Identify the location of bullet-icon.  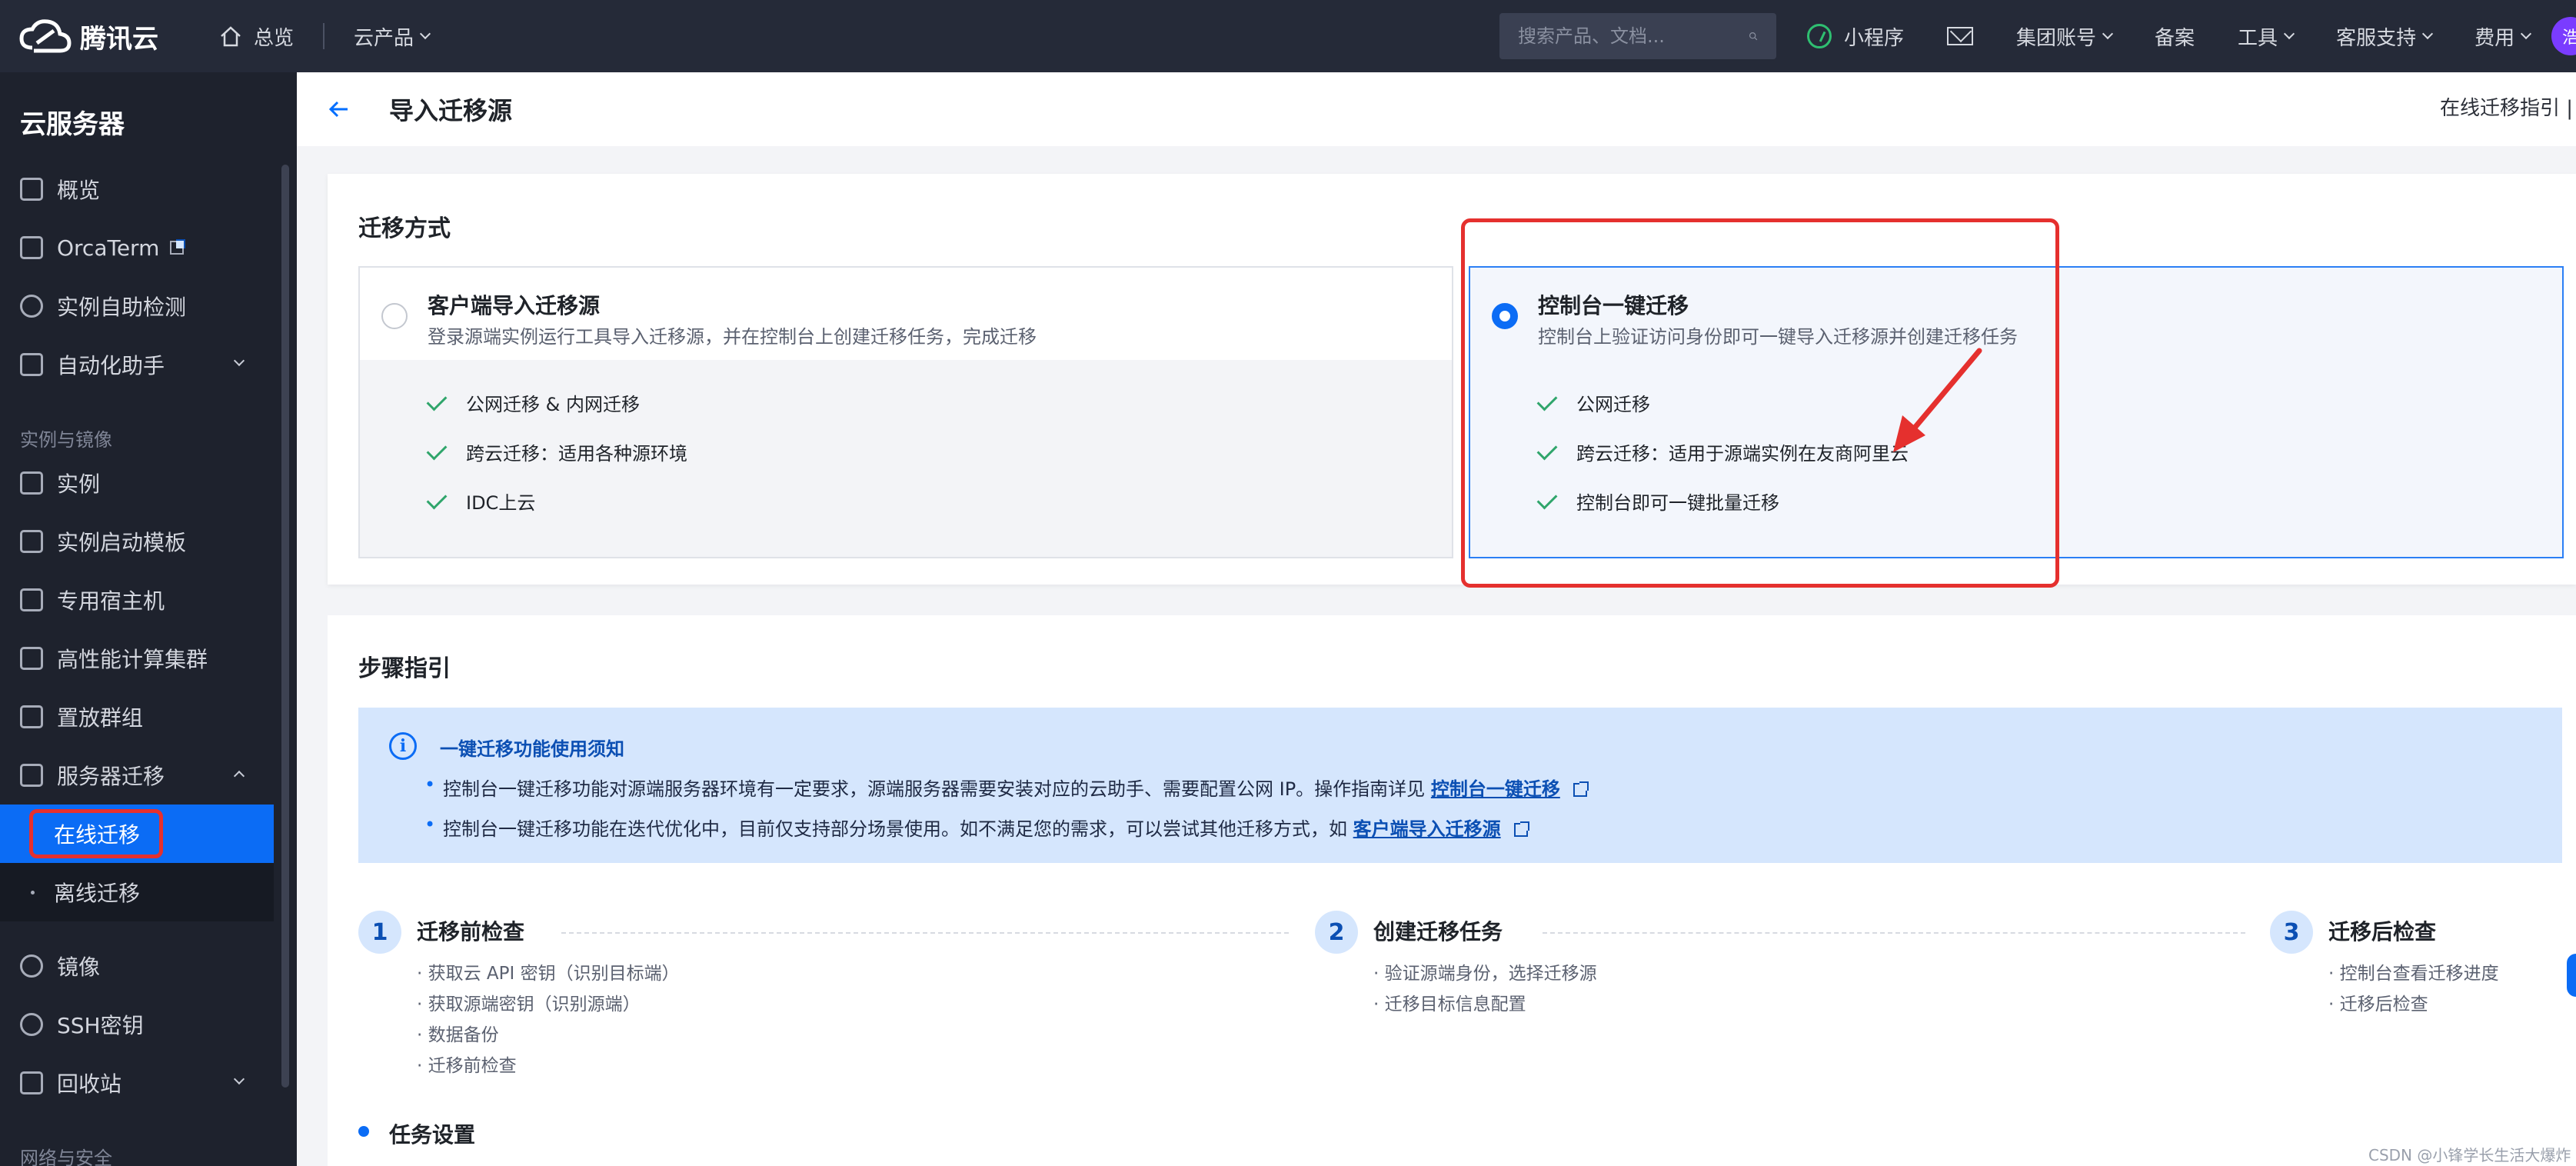
(33, 892).